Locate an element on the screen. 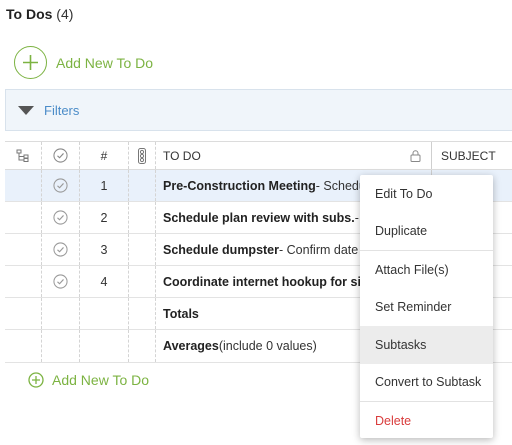 This screenshot has height=445, width=512. totals-label: Totals is located at coordinates (181, 313).